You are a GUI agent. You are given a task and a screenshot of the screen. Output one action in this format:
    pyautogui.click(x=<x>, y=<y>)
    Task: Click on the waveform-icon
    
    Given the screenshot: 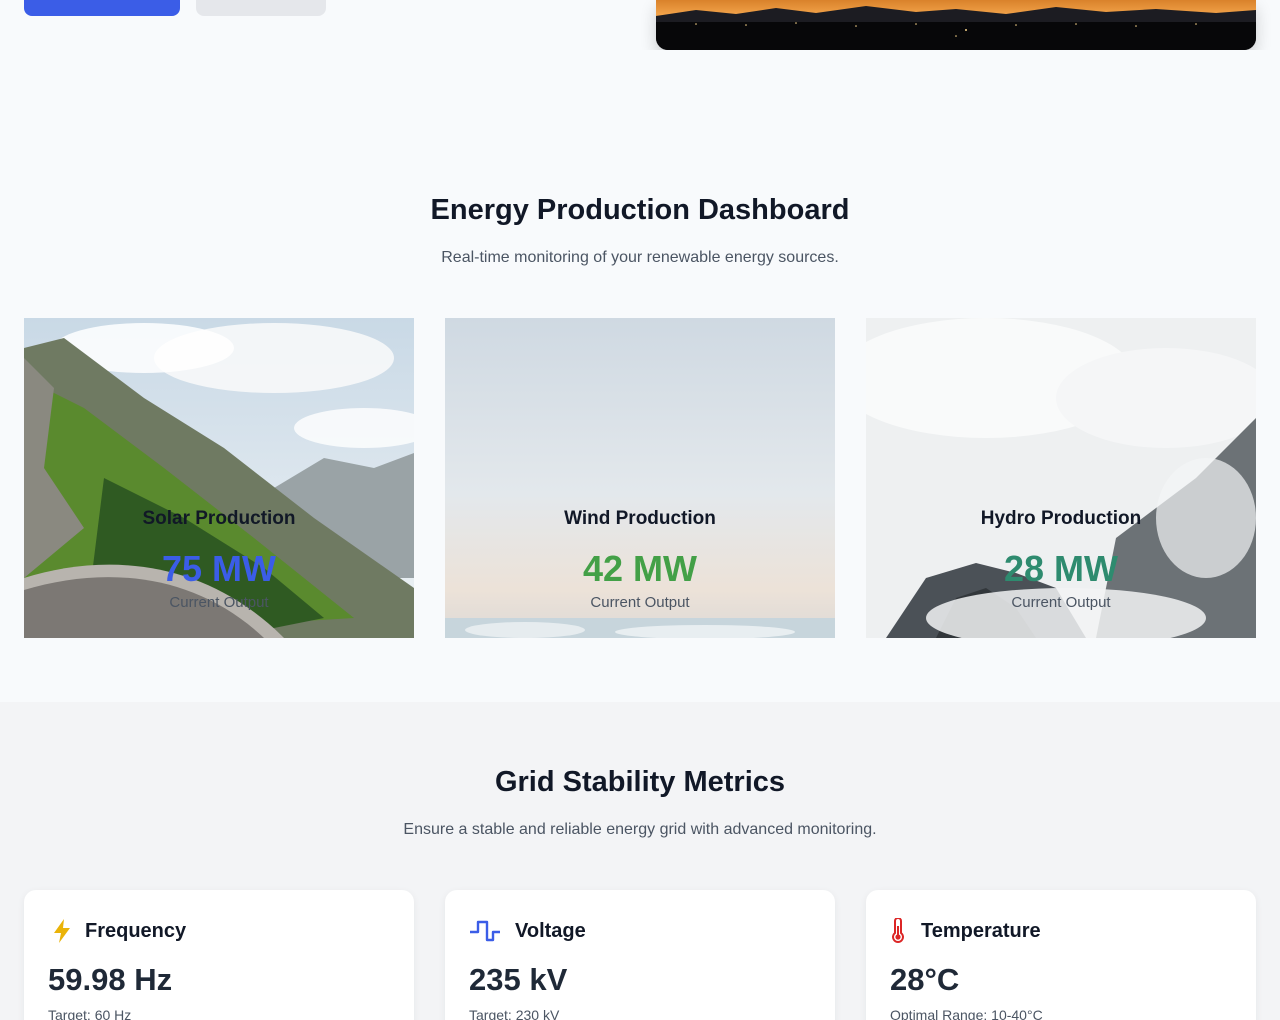 What is the action you would take?
    pyautogui.click(x=485, y=931)
    